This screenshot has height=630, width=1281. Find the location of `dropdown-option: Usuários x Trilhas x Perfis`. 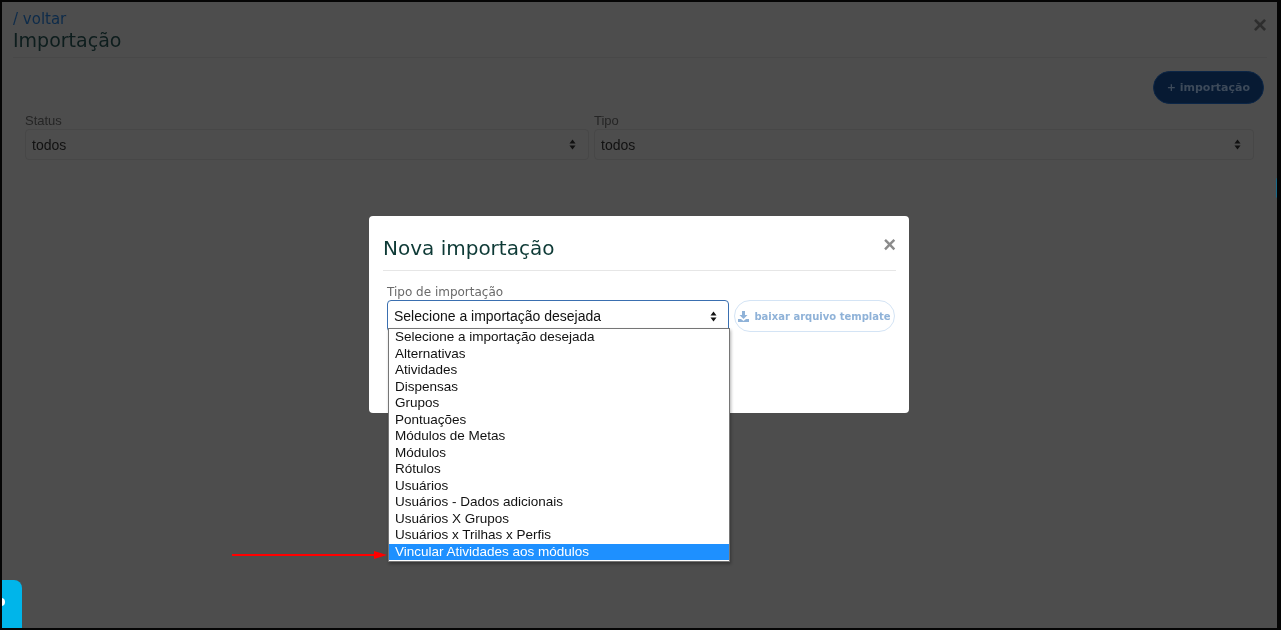

dropdown-option: Usuários x Trilhas x Perfis is located at coordinates (559, 535).